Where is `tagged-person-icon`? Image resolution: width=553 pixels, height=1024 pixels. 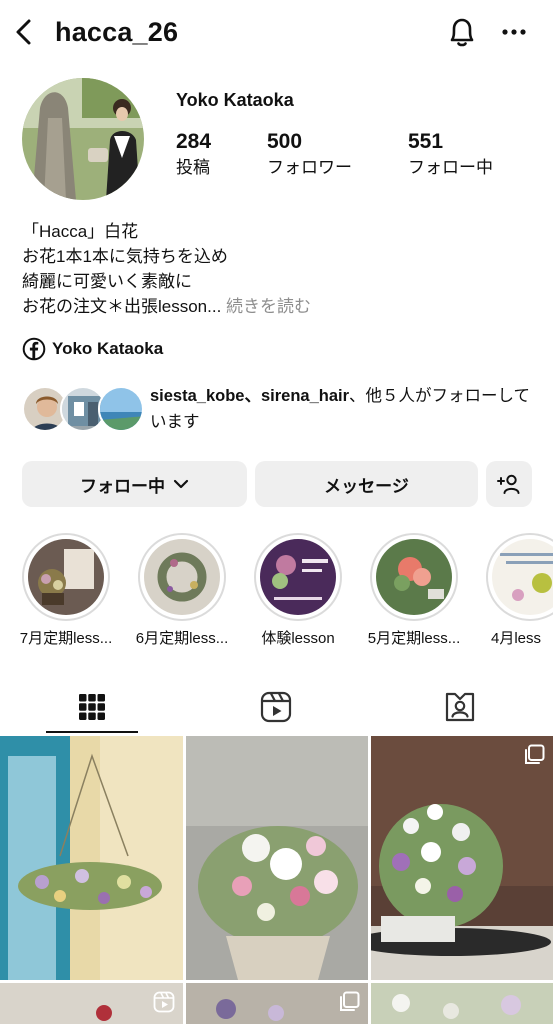 tagged-person-icon is located at coordinates (460, 707).